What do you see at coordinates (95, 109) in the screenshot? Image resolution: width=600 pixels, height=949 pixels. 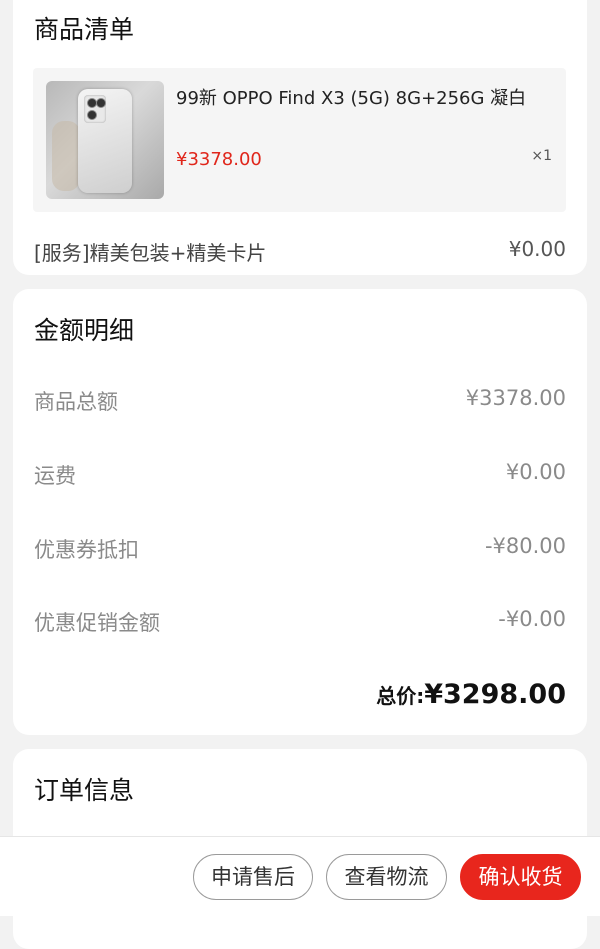 I see `camera-module` at bounding box center [95, 109].